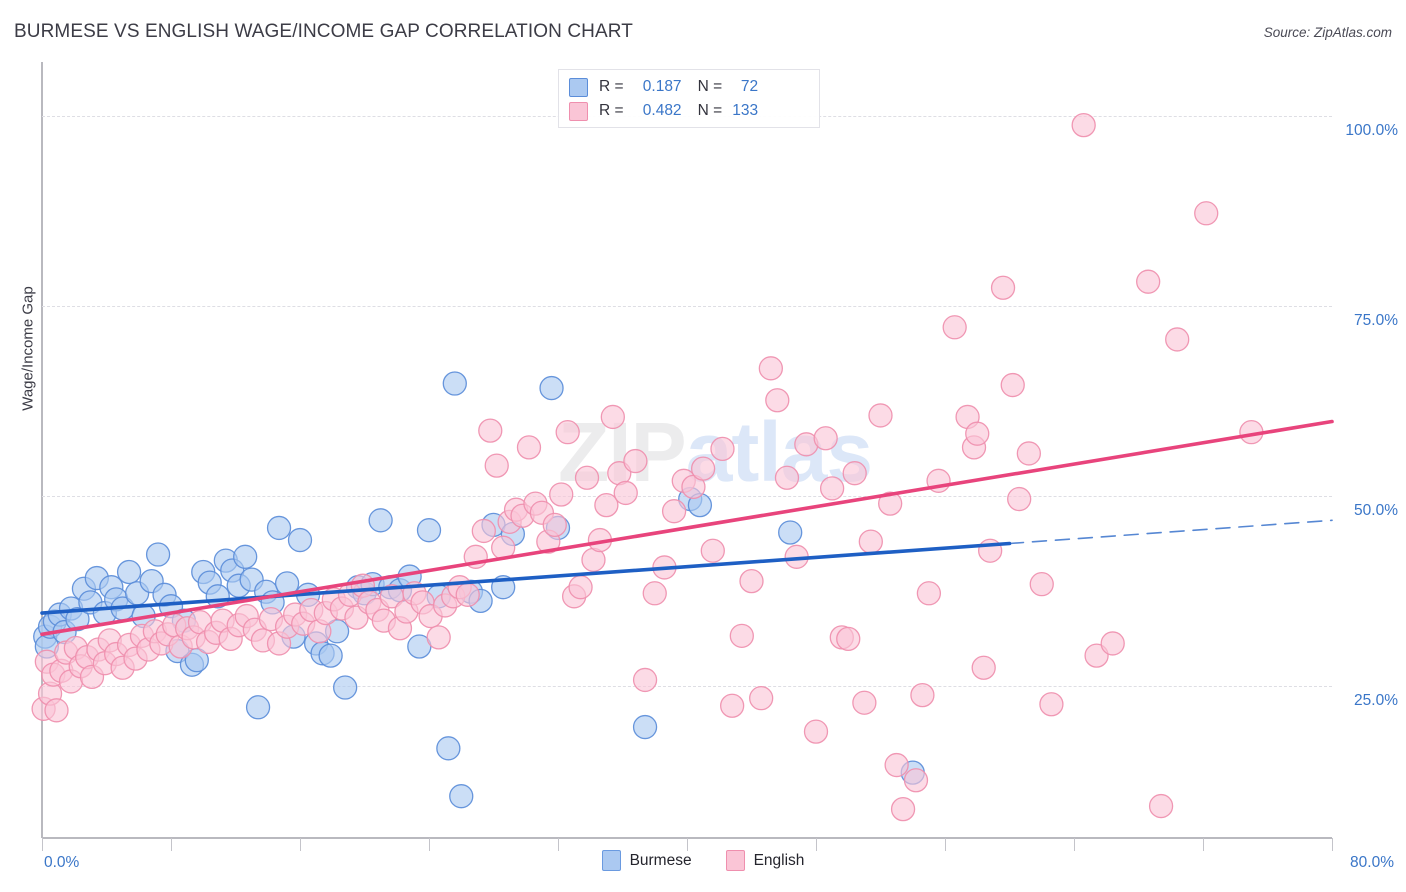  Describe the element at coordinates (1371, 130) in the screenshot. I see `y-tick-label: 100.0%` at that location.